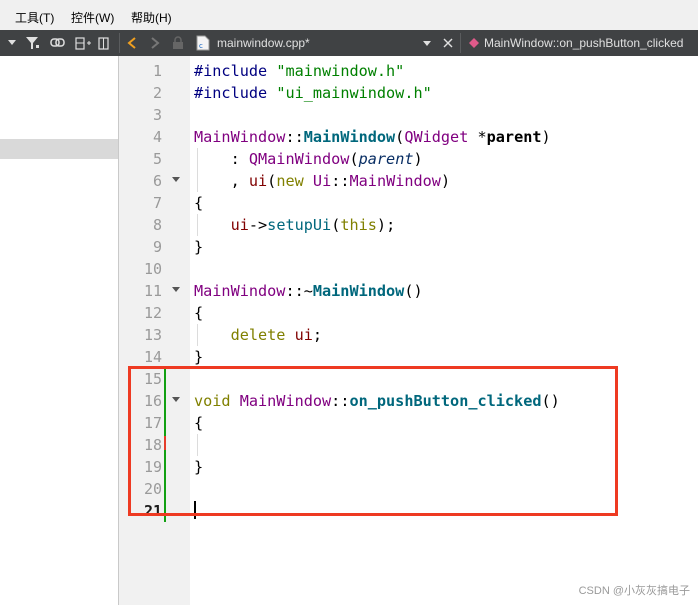 The image size is (698, 605). I want to click on line-number: 9, so click(157, 247).